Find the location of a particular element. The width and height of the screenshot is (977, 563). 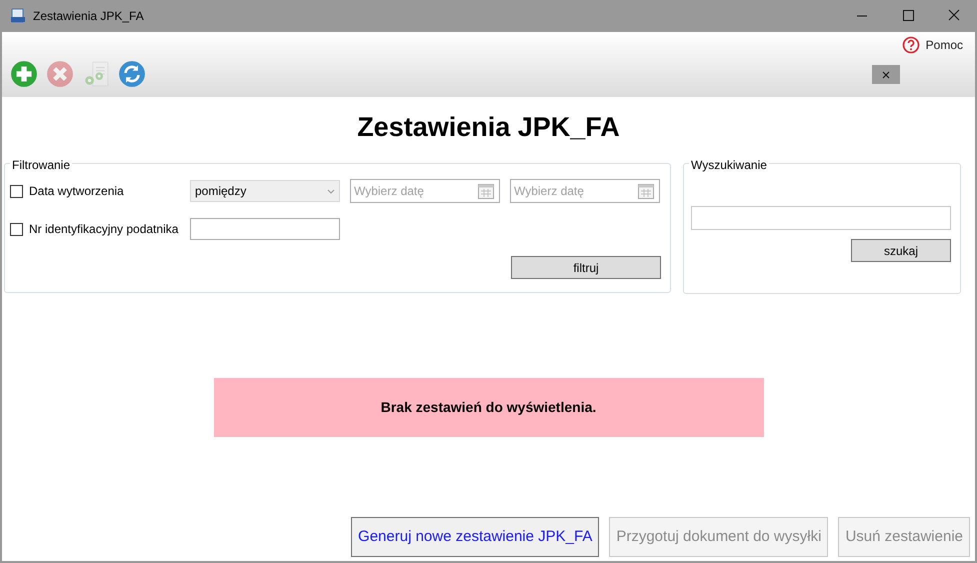

taxid-field is located at coordinates (265, 229).